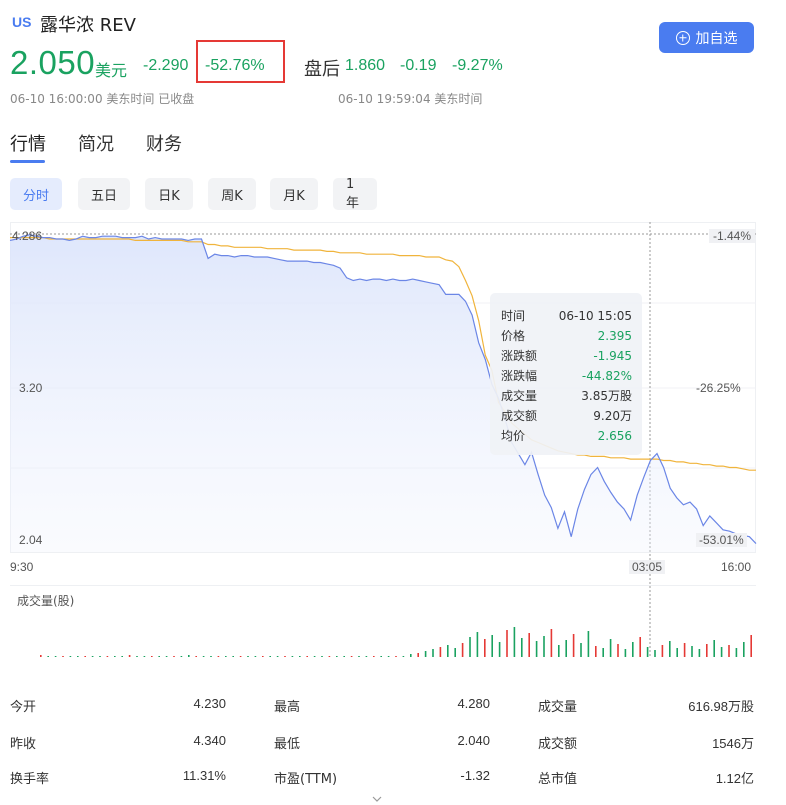 This screenshot has height=805, width=786. Describe the element at coordinates (566, 356) in the screenshot. I see `tooltip-row-change: 涨跌额 -1.945` at that location.